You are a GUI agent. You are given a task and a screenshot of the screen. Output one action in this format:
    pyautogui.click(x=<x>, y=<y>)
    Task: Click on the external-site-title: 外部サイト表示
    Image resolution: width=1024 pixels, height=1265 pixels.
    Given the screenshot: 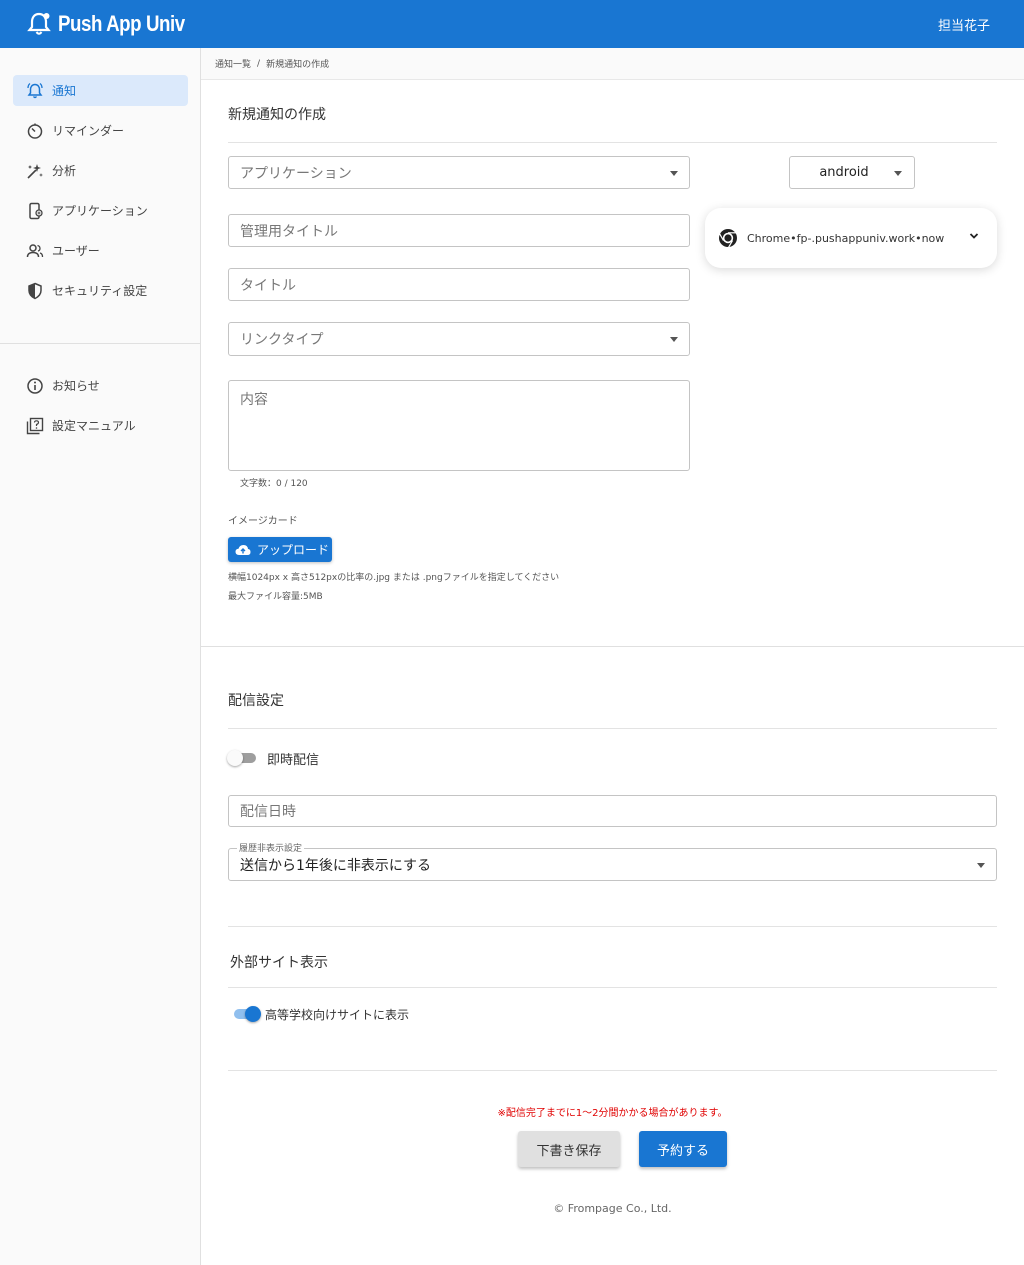 What is the action you would take?
    pyautogui.click(x=279, y=963)
    